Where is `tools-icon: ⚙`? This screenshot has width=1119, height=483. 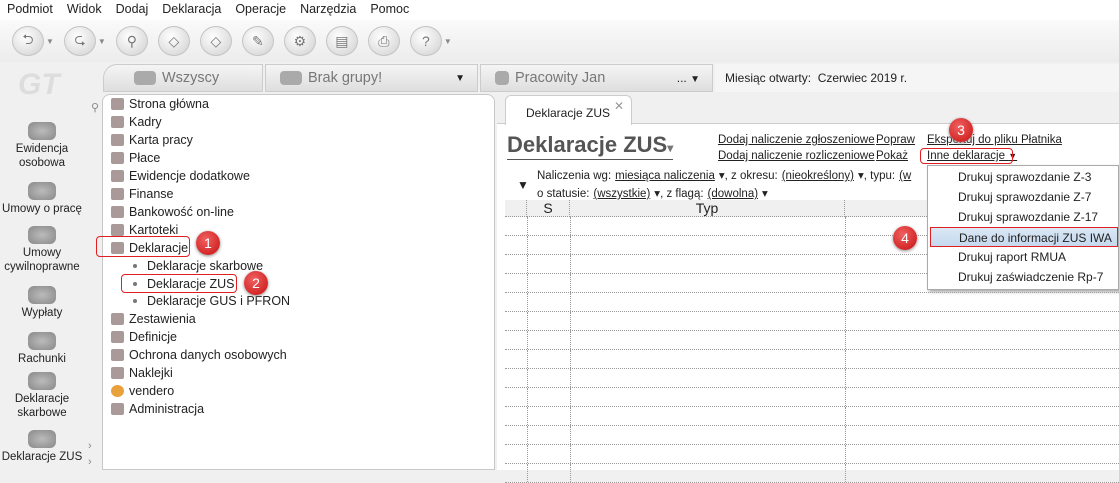
tools-icon: ⚙ is located at coordinates (299, 41).